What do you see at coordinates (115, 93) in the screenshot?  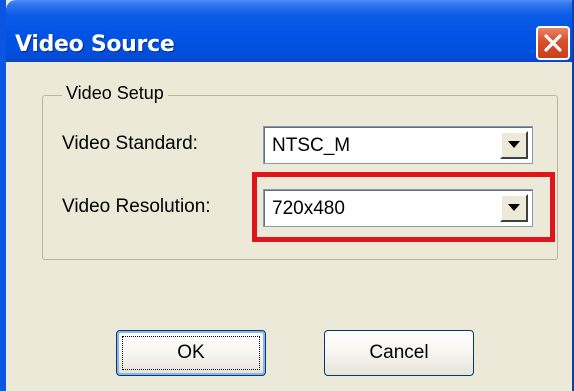 I see `video-setup-group-label: Video Setup` at bounding box center [115, 93].